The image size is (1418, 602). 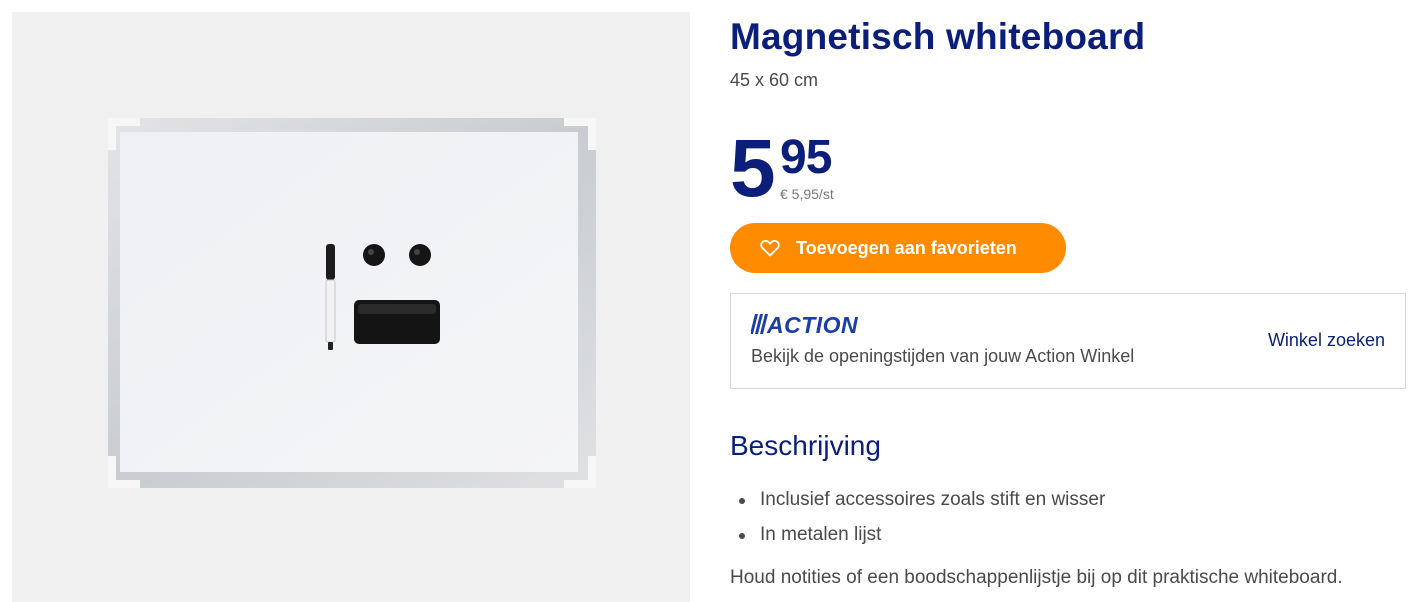 What do you see at coordinates (917, 538) in the screenshot?
I see `list-item: In metalen lijst` at bounding box center [917, 538].